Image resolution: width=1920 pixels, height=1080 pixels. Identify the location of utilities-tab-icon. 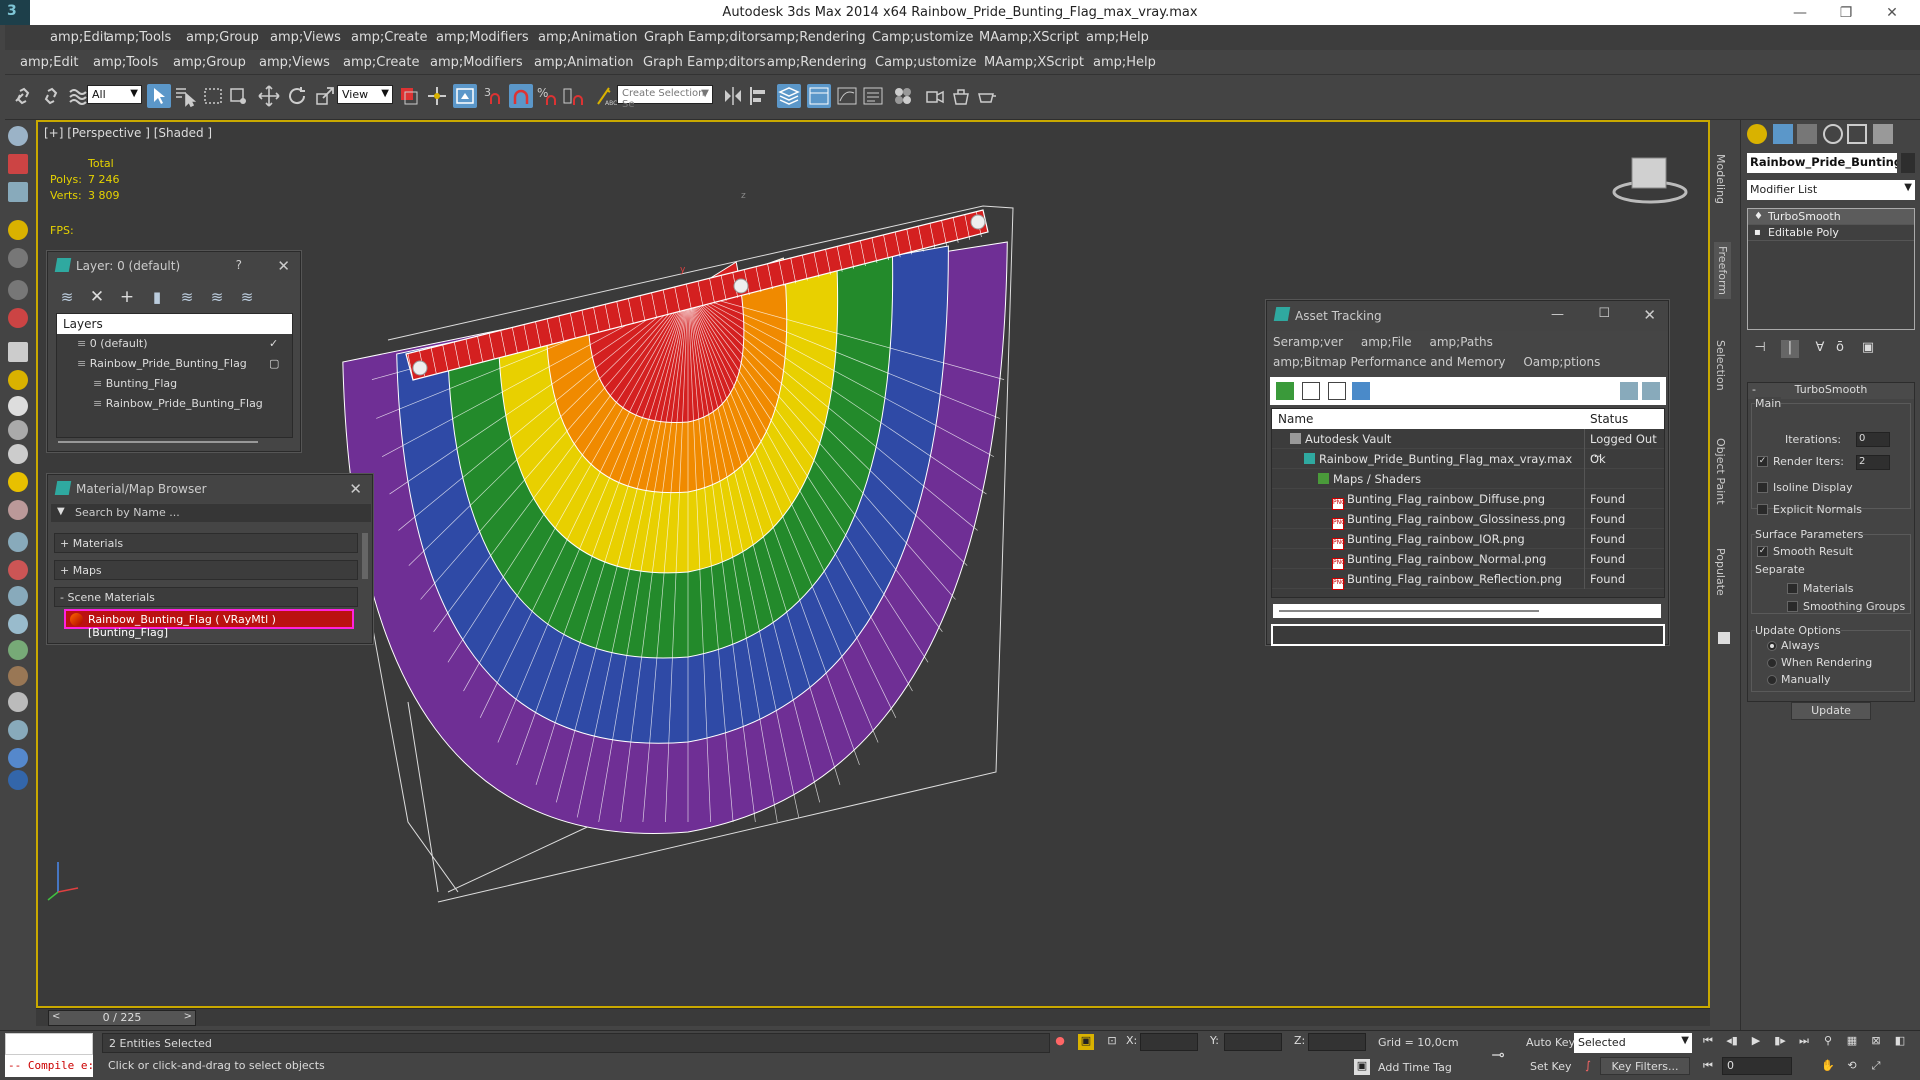
(1883, 134).